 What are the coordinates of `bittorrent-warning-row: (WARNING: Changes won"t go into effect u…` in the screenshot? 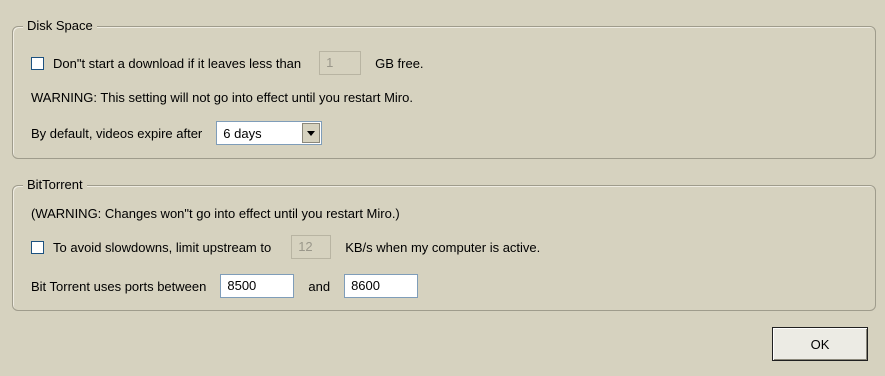 It's located at (215, 213).